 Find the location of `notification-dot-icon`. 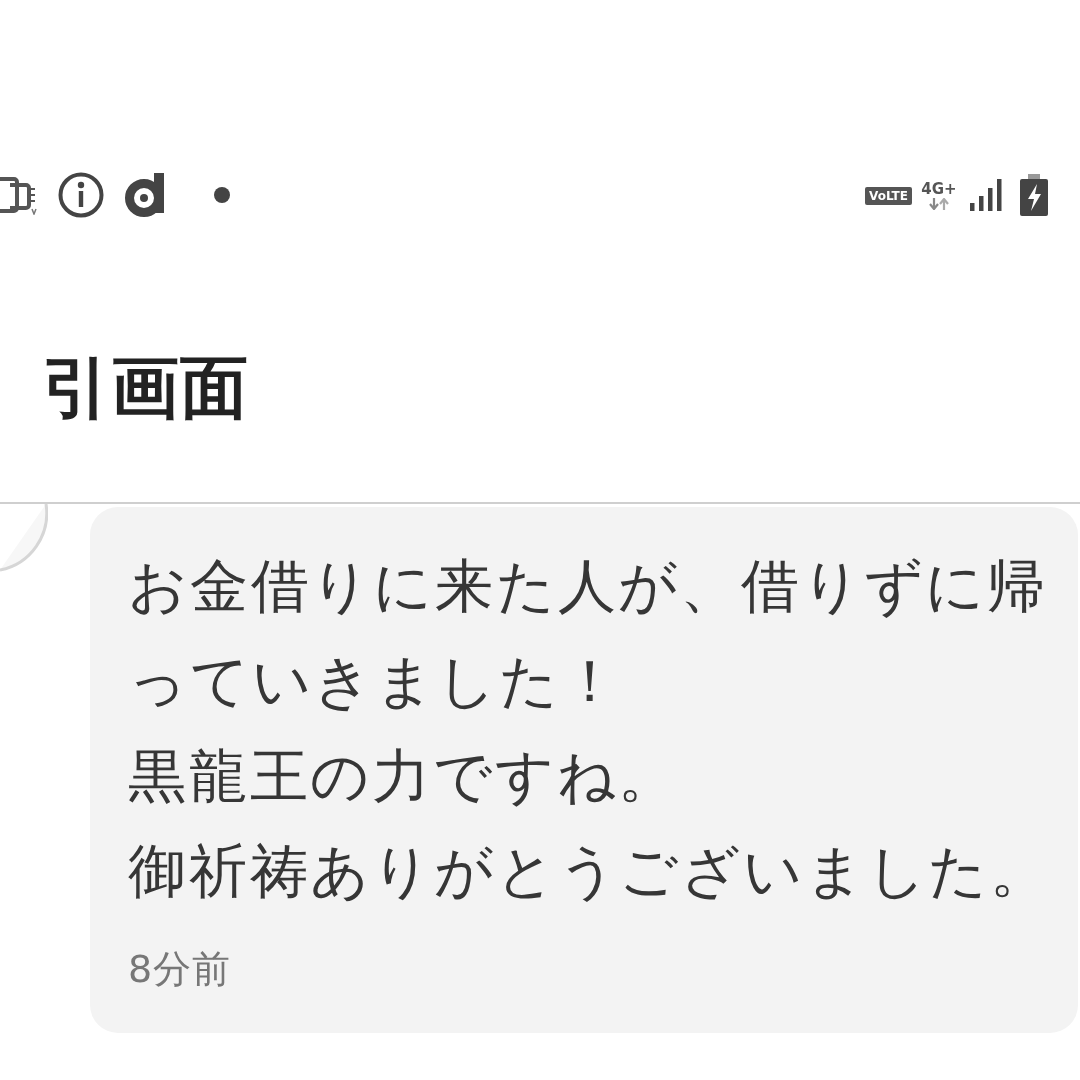

notification-dot-icon is located at coordinates (222, 195).